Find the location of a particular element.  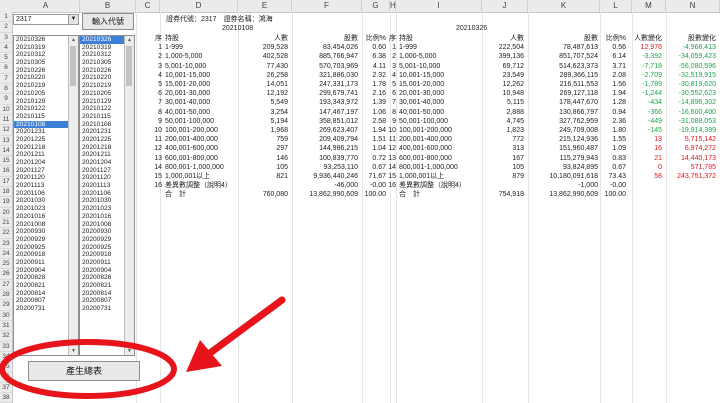

arrow-shaft is located at coordinates (244, 328).